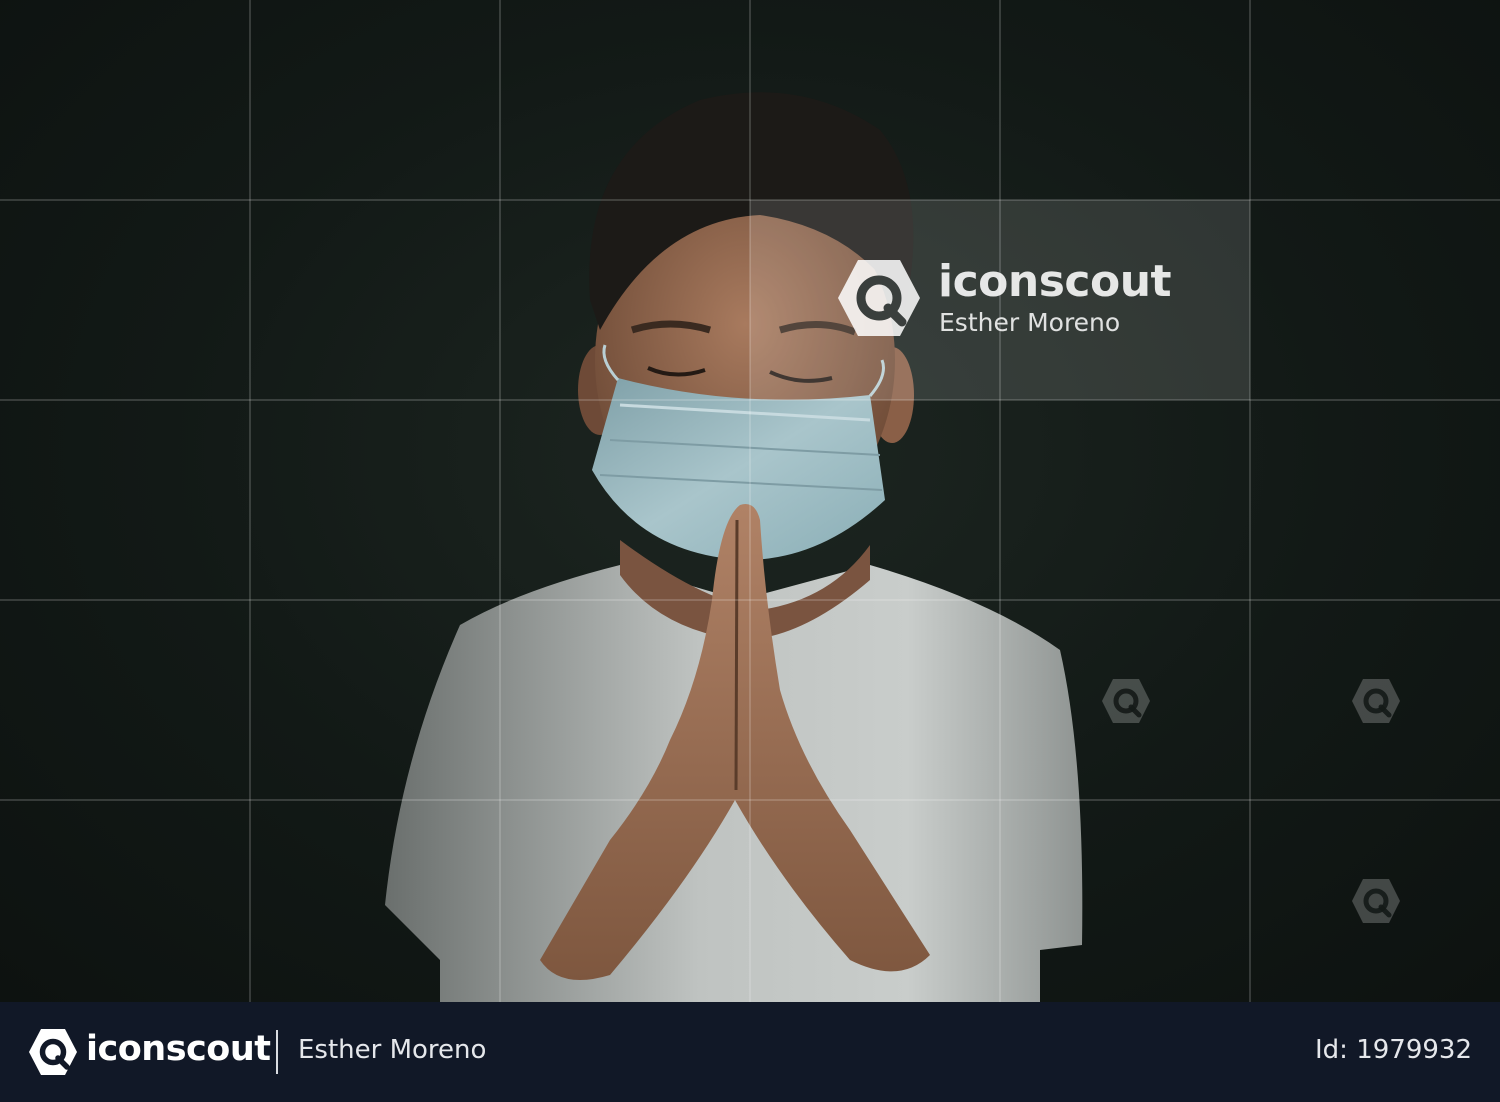  What do you see at coordinates (178, 1049) in the screenshot?
I see `footer-brand: iconscout` at bounding box center [178, 1049].